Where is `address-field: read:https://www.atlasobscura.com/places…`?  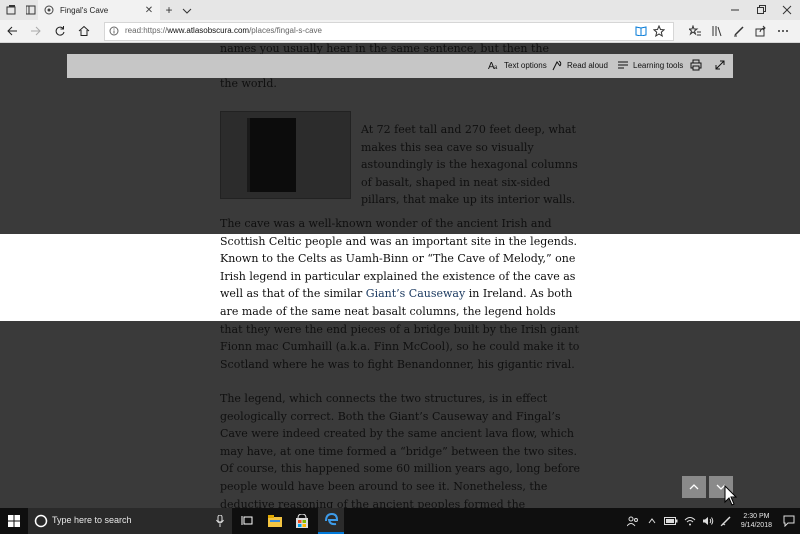
address-field: read:https://www.atlasobscura.com/places… is located at coordinates (389, 31).